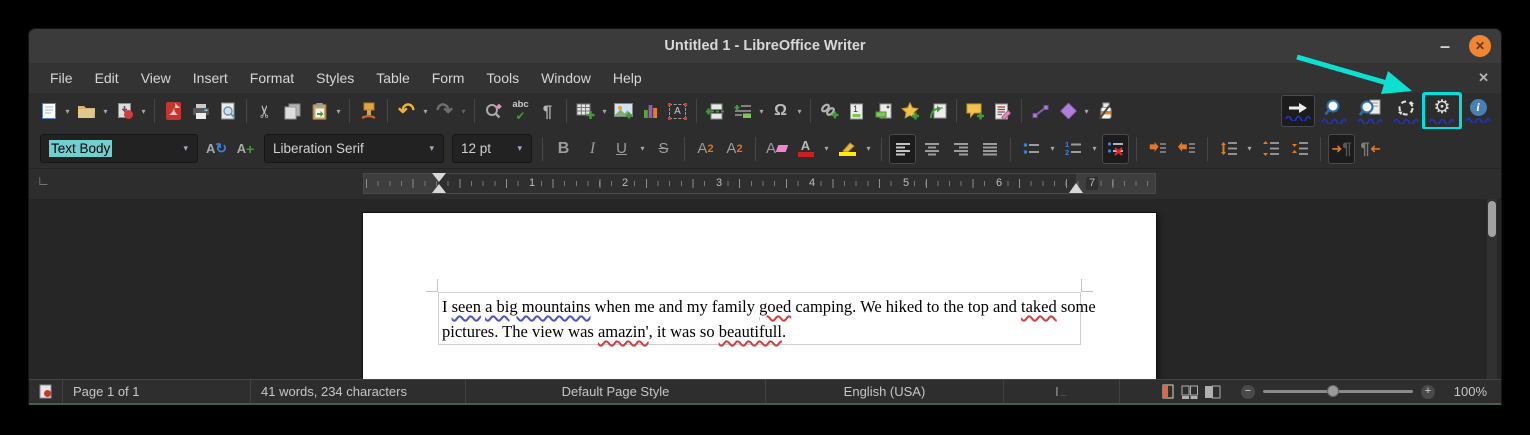 The width and height of the screenshot is (1530, 435). What do you see at coordinates (493, 111) in the screenshot?
I see `find-replace-button` at bounding box center [493, 111].